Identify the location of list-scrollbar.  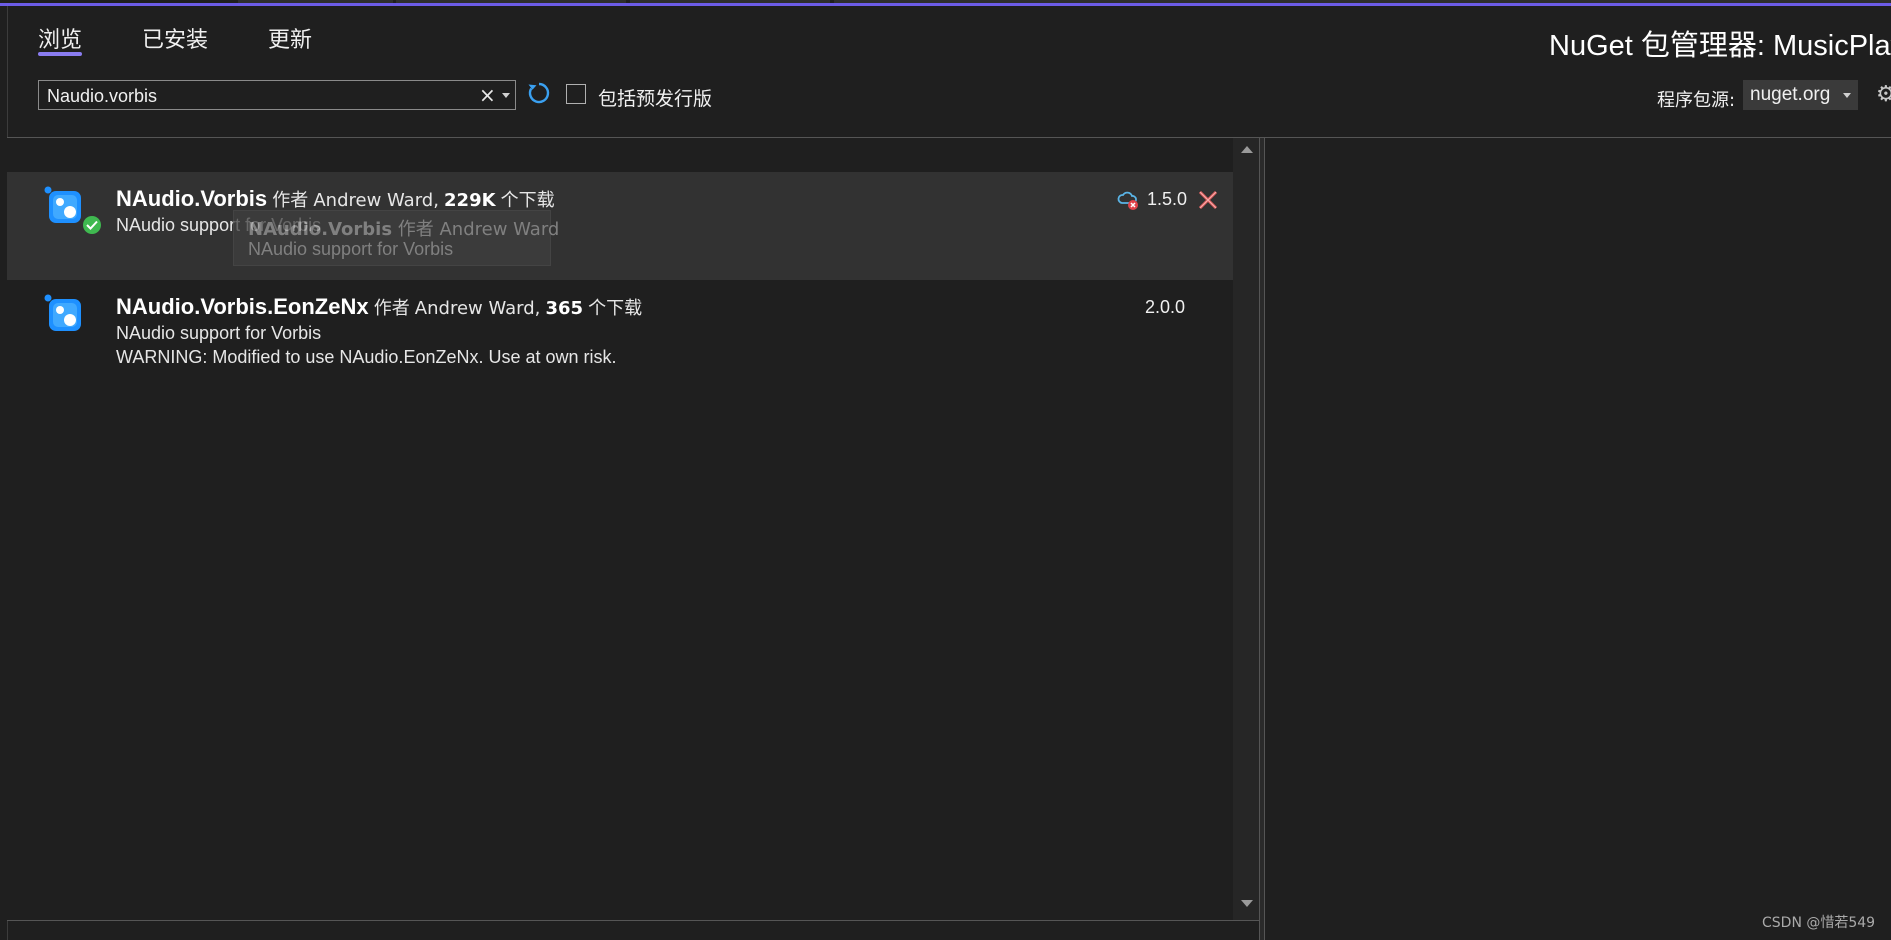
(1246, 529).